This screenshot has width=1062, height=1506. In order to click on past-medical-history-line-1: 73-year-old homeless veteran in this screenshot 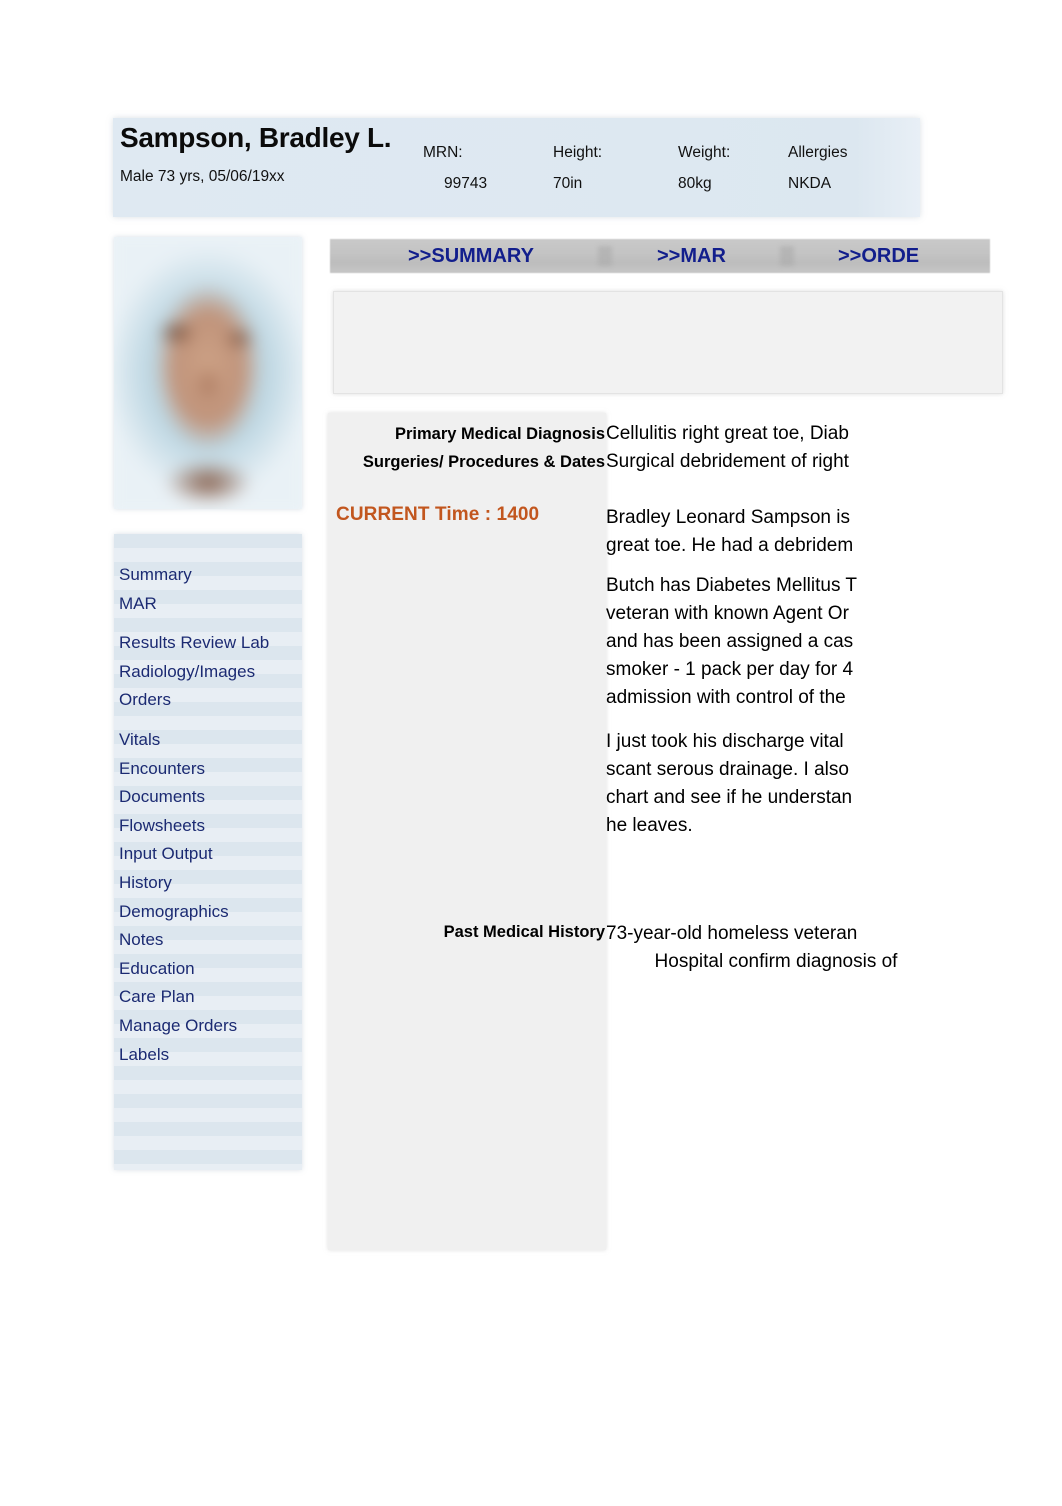, I will do `click(732, 933)`.